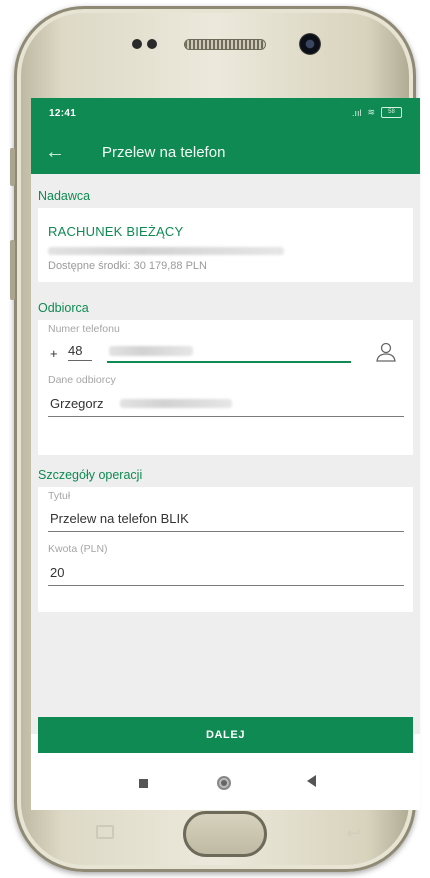 The height and width of the screenshot is (878, 430). What do you see at coordinates (77, 403) in the screenshot?
I see `recipient-first-name: Grzegorz` at bounding box center [77, 403].